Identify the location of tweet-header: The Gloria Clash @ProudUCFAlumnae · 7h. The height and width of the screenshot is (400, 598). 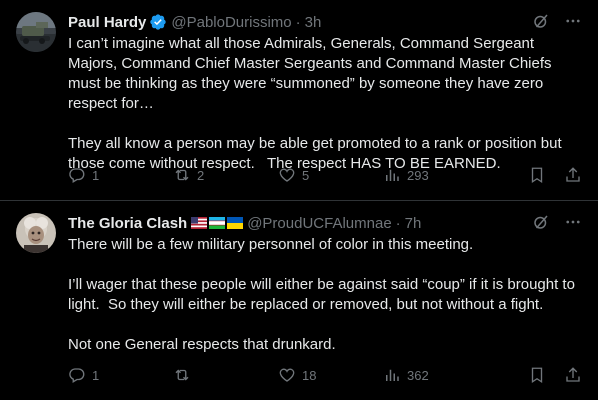
(325, 223).